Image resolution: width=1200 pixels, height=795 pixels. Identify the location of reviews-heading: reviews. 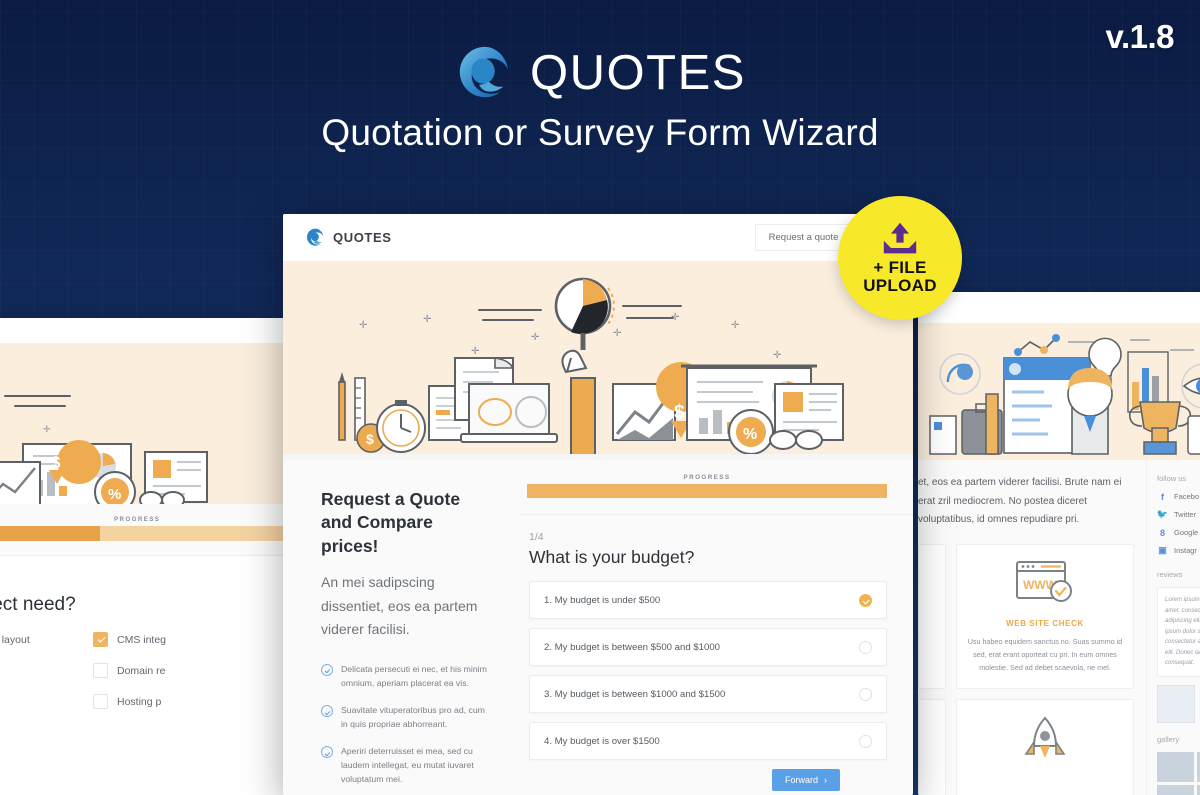
(1170, 574).